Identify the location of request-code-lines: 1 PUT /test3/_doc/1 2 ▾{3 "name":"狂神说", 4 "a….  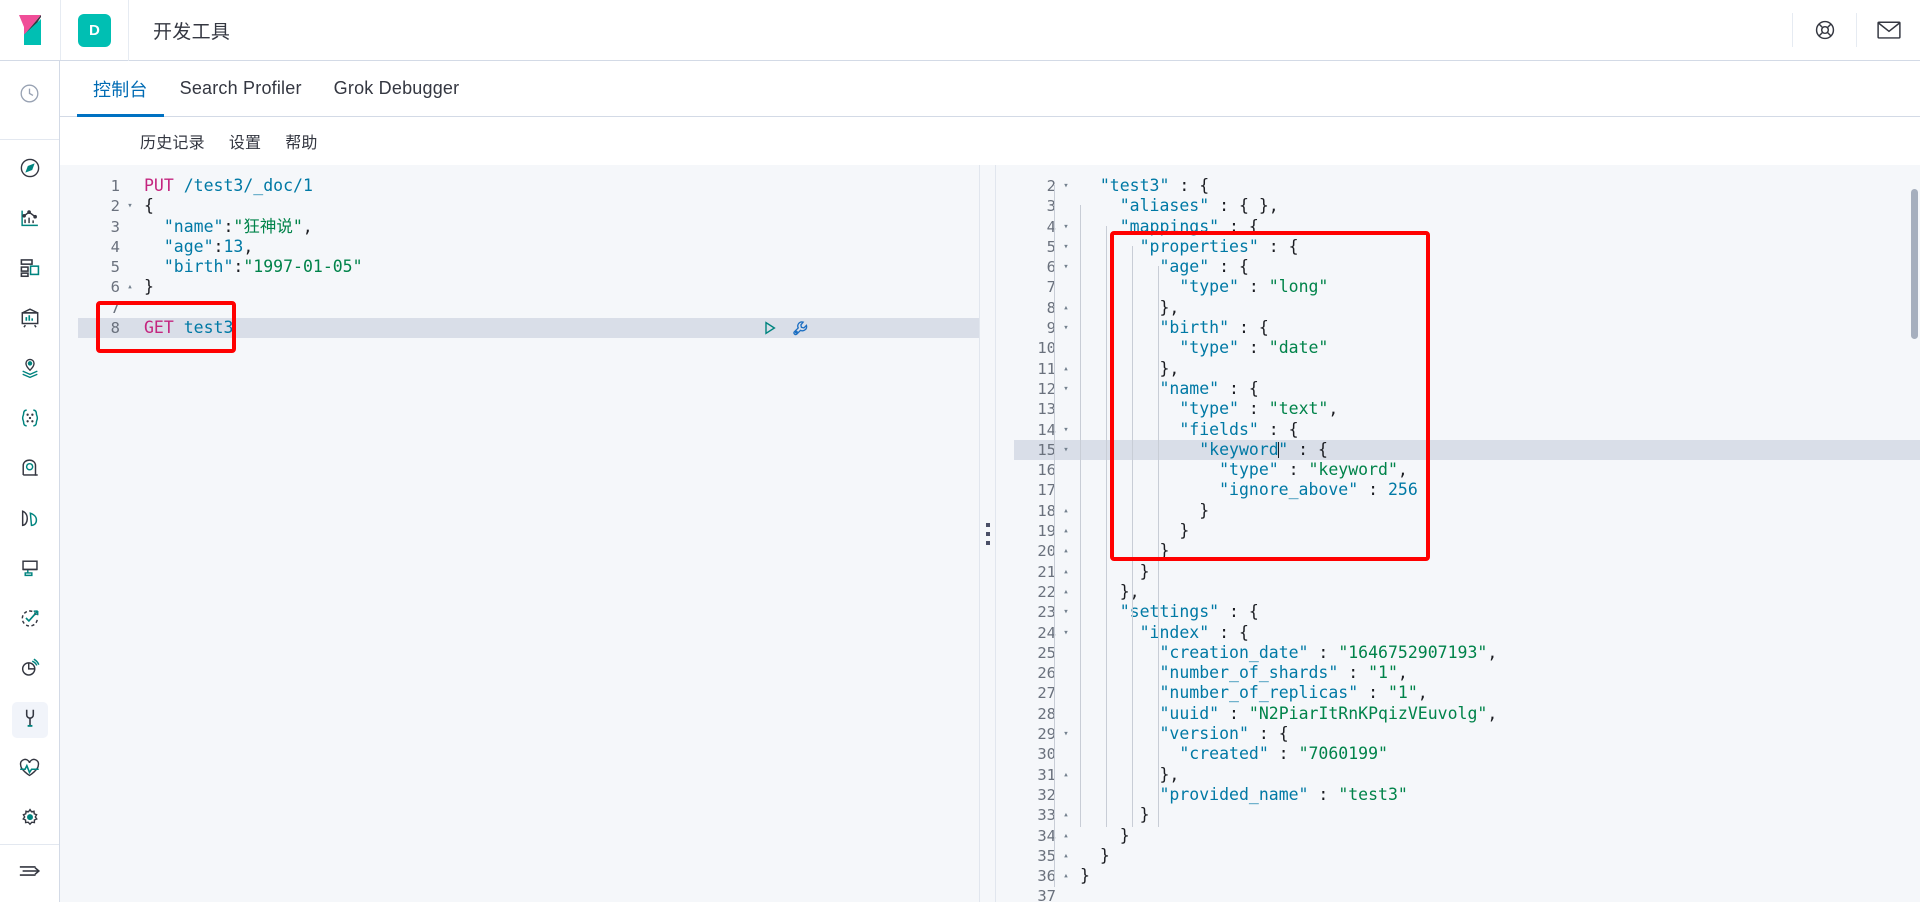
(519, 252).